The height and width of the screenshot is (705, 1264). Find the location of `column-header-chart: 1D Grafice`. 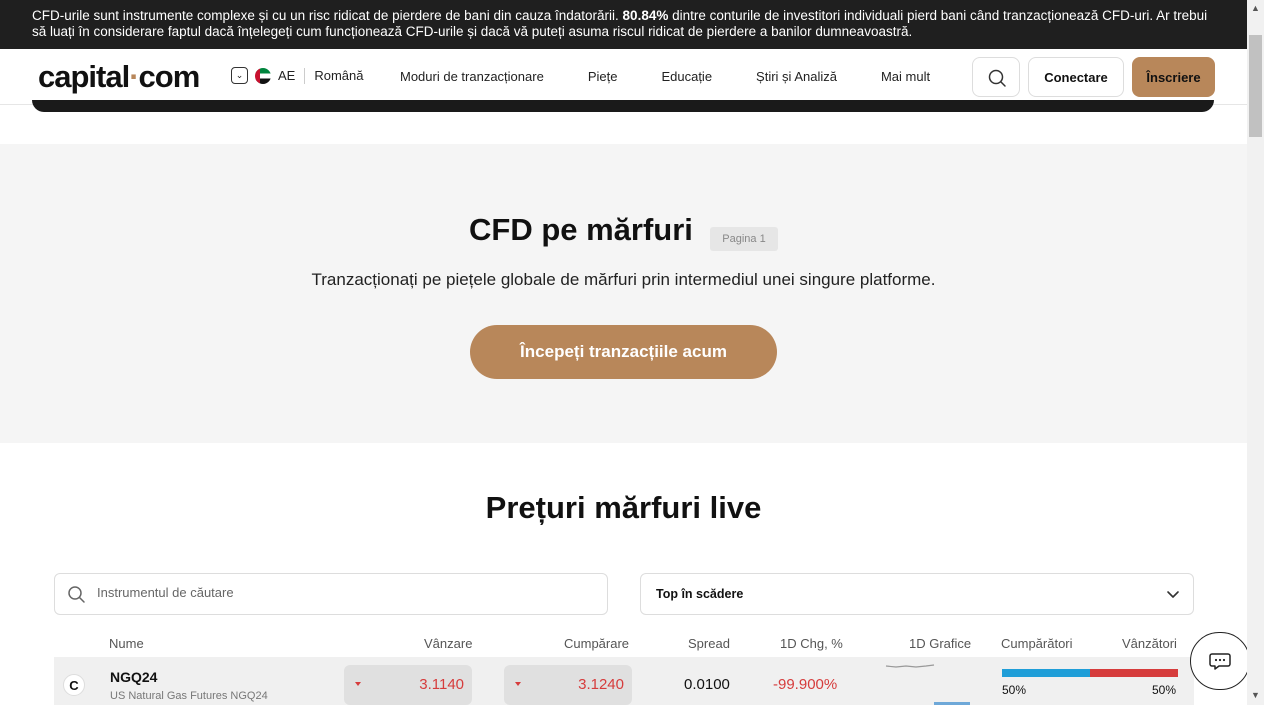

column-header-chart: 1D Grafice is located at coordinates (940, 643).